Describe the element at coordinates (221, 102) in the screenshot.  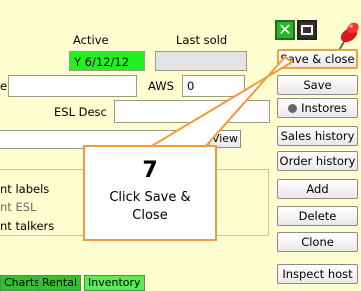
I see `callout-pointer` at that location.